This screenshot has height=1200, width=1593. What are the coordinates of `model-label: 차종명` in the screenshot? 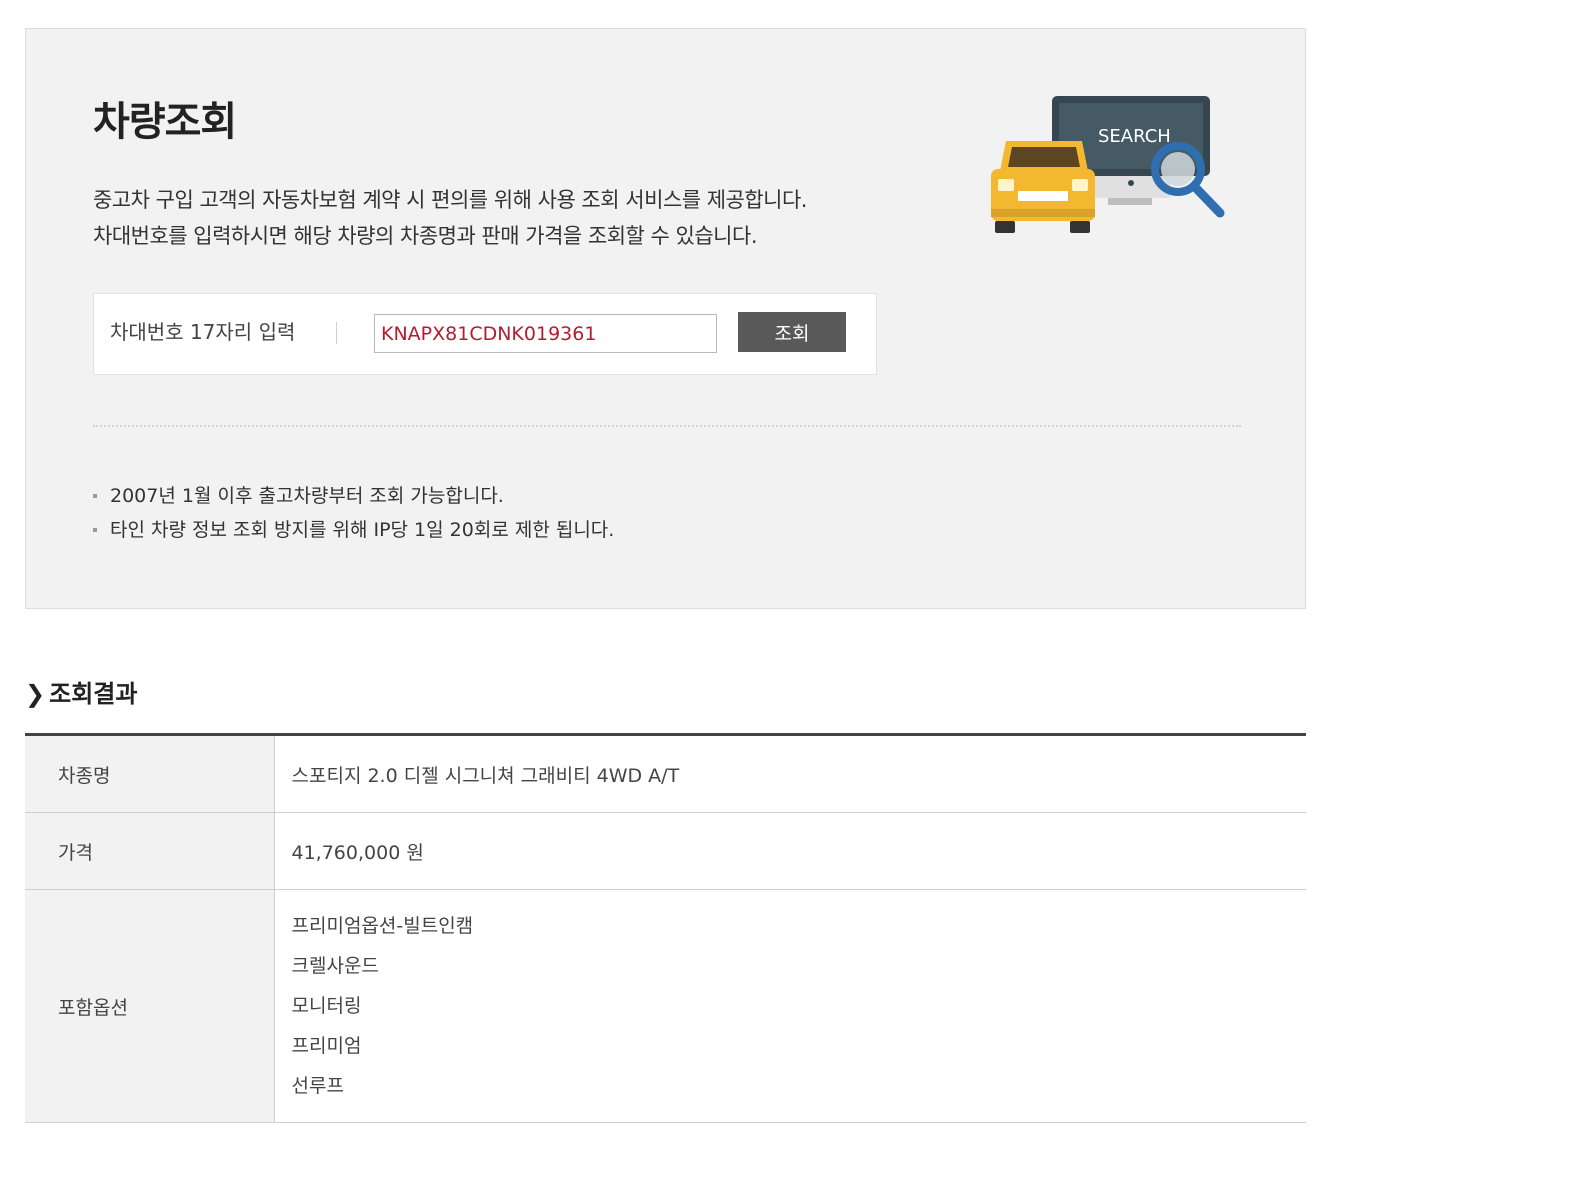 It's located at (150, 773).